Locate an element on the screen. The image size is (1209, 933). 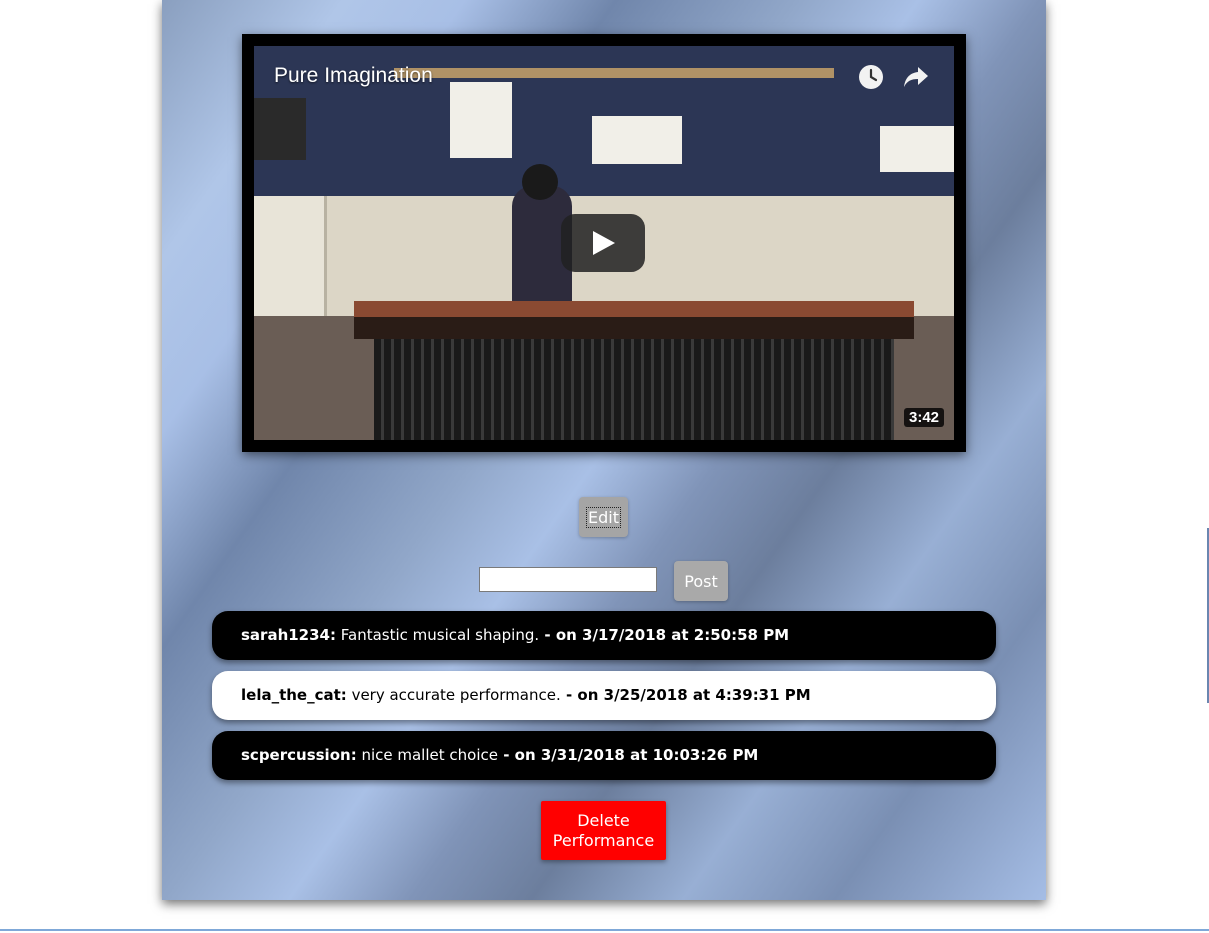
thumbnail-performer-head is located at coordinates (540, 182).